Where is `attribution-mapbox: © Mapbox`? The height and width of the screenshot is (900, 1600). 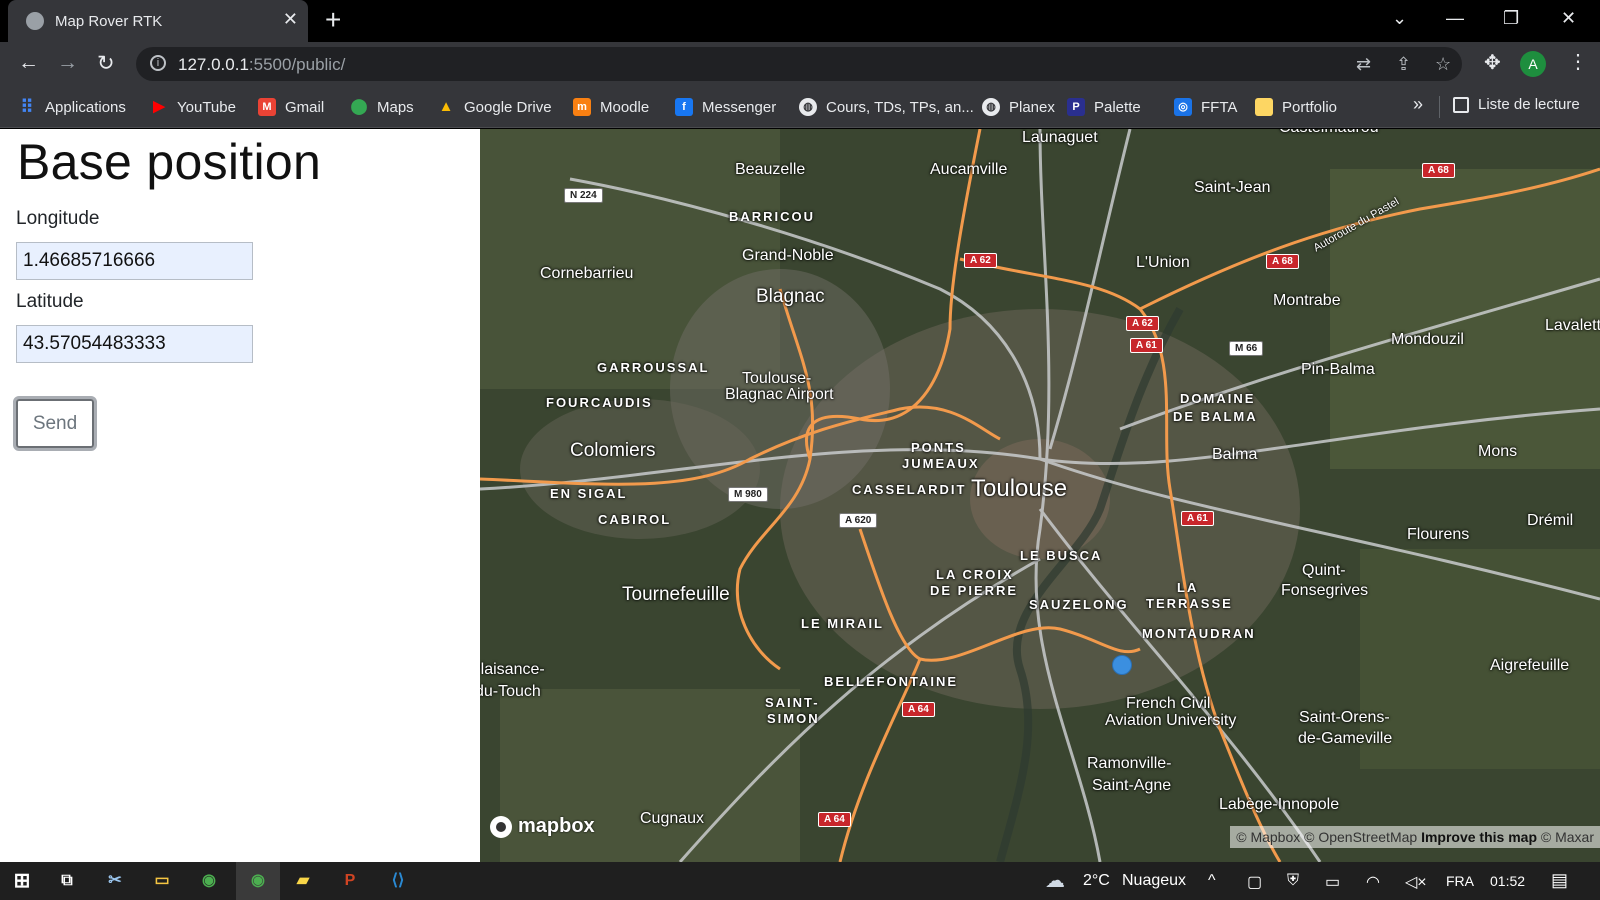 attribution-mapbox: © Mapbox is located at coordinates (1268, 837).